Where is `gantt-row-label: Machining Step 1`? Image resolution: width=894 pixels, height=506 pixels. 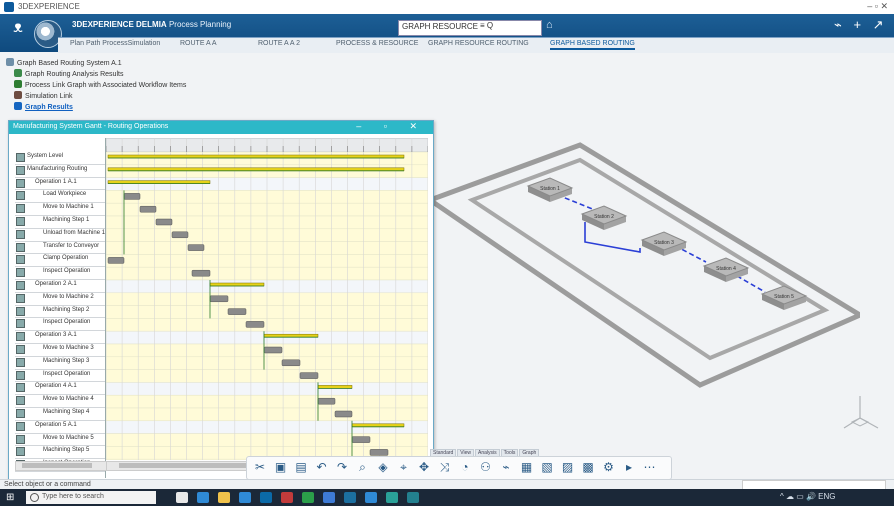
gantt-row-label: Machining Step 1 is located at coordinates (60, 222).